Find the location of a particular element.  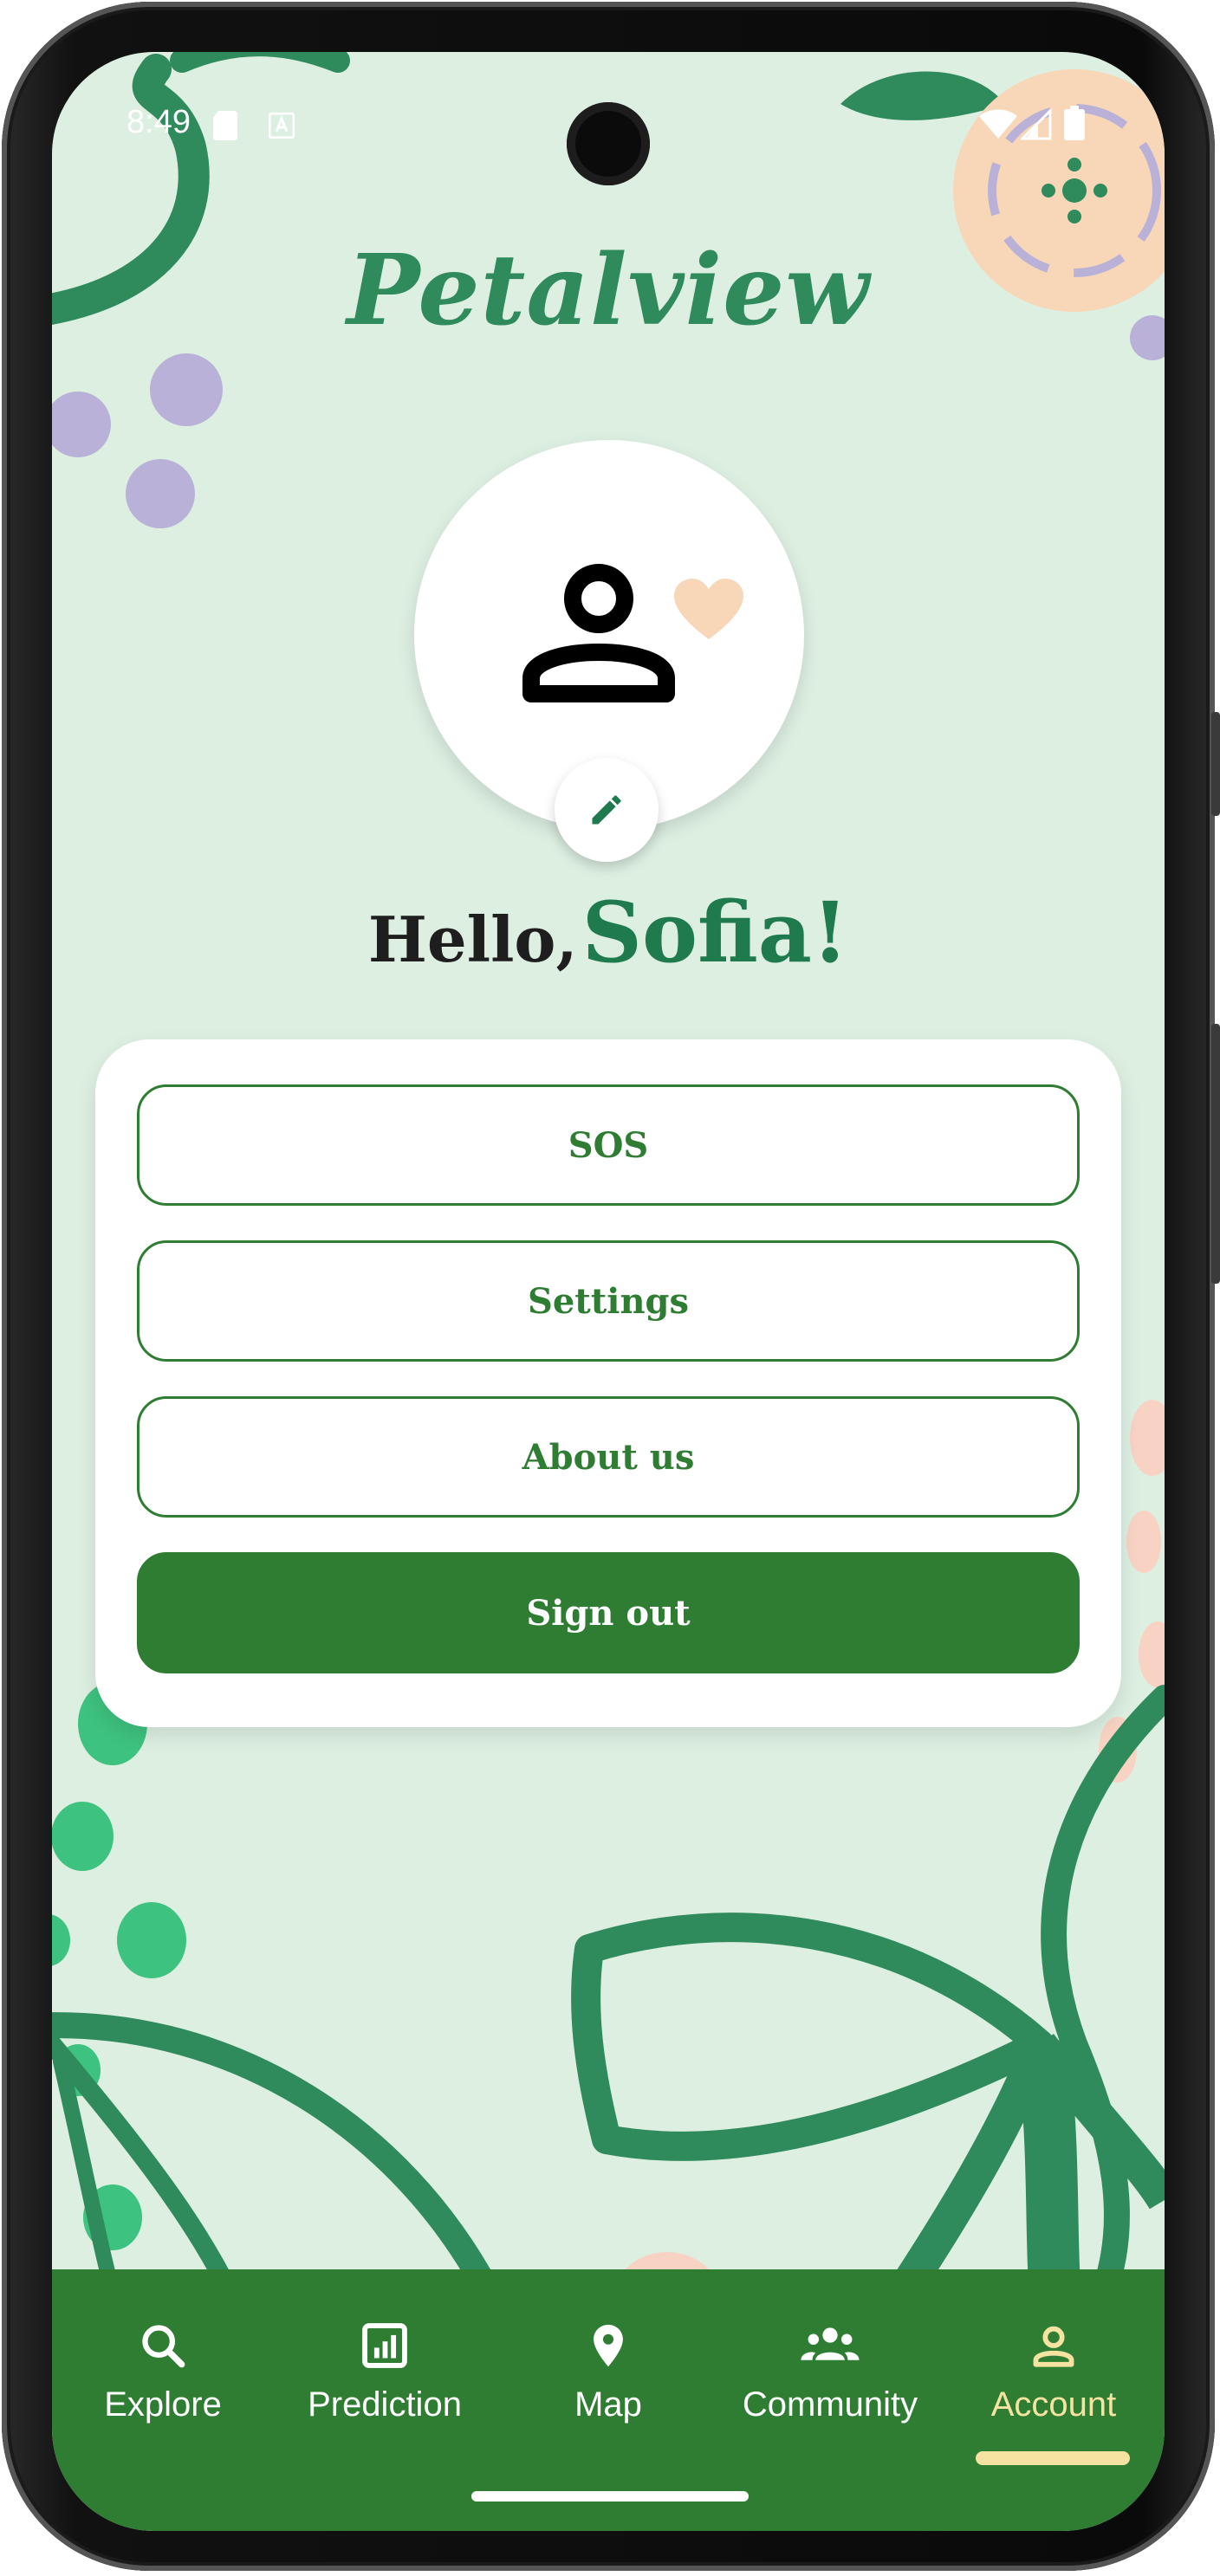

chart-icon is located at coordinates (384, 2345).